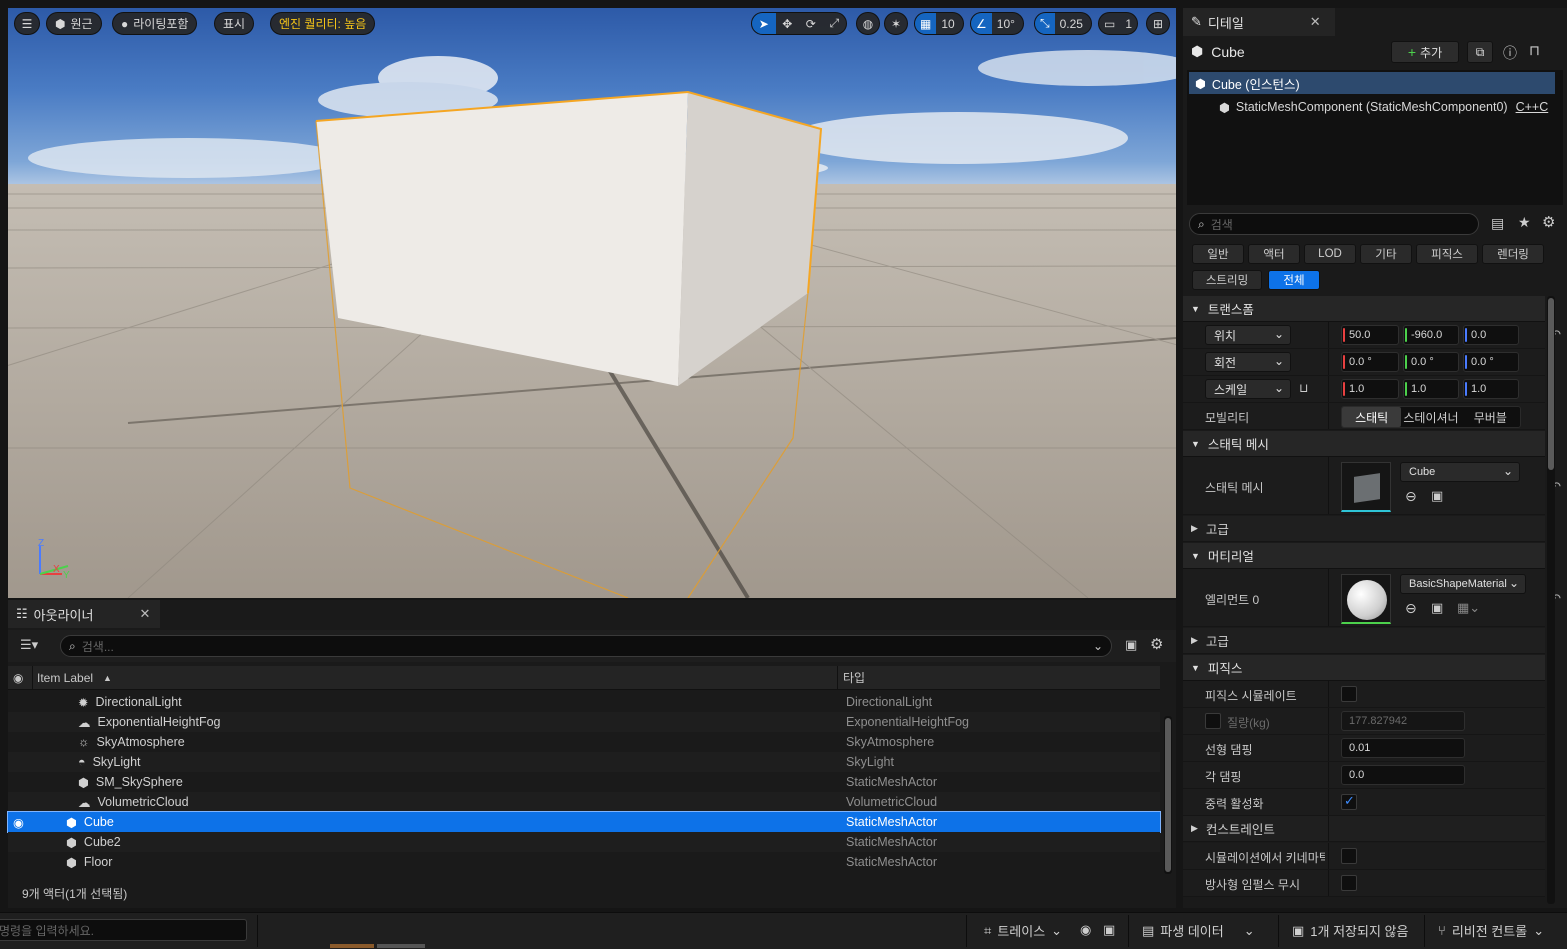 The image size is (1567, 949). What do you see at coordinates (1372, 417) in the screenshot?
I see `mobility-static: 스태틱` at bounding box center [1372, 417].